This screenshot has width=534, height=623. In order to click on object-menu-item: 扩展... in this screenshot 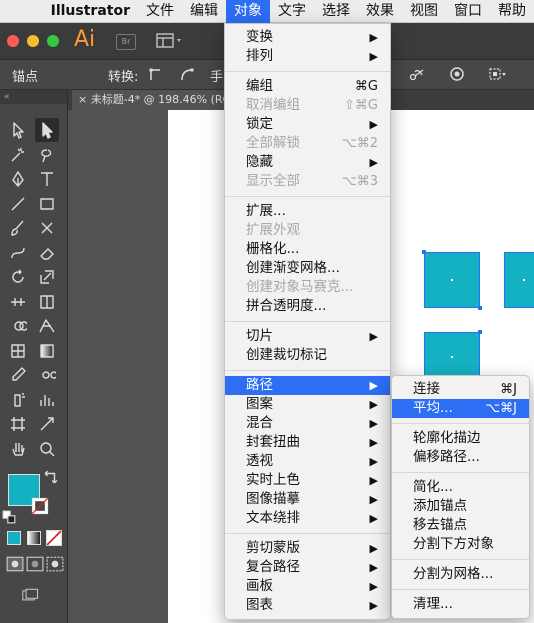, I will do `click(307, 211)`.